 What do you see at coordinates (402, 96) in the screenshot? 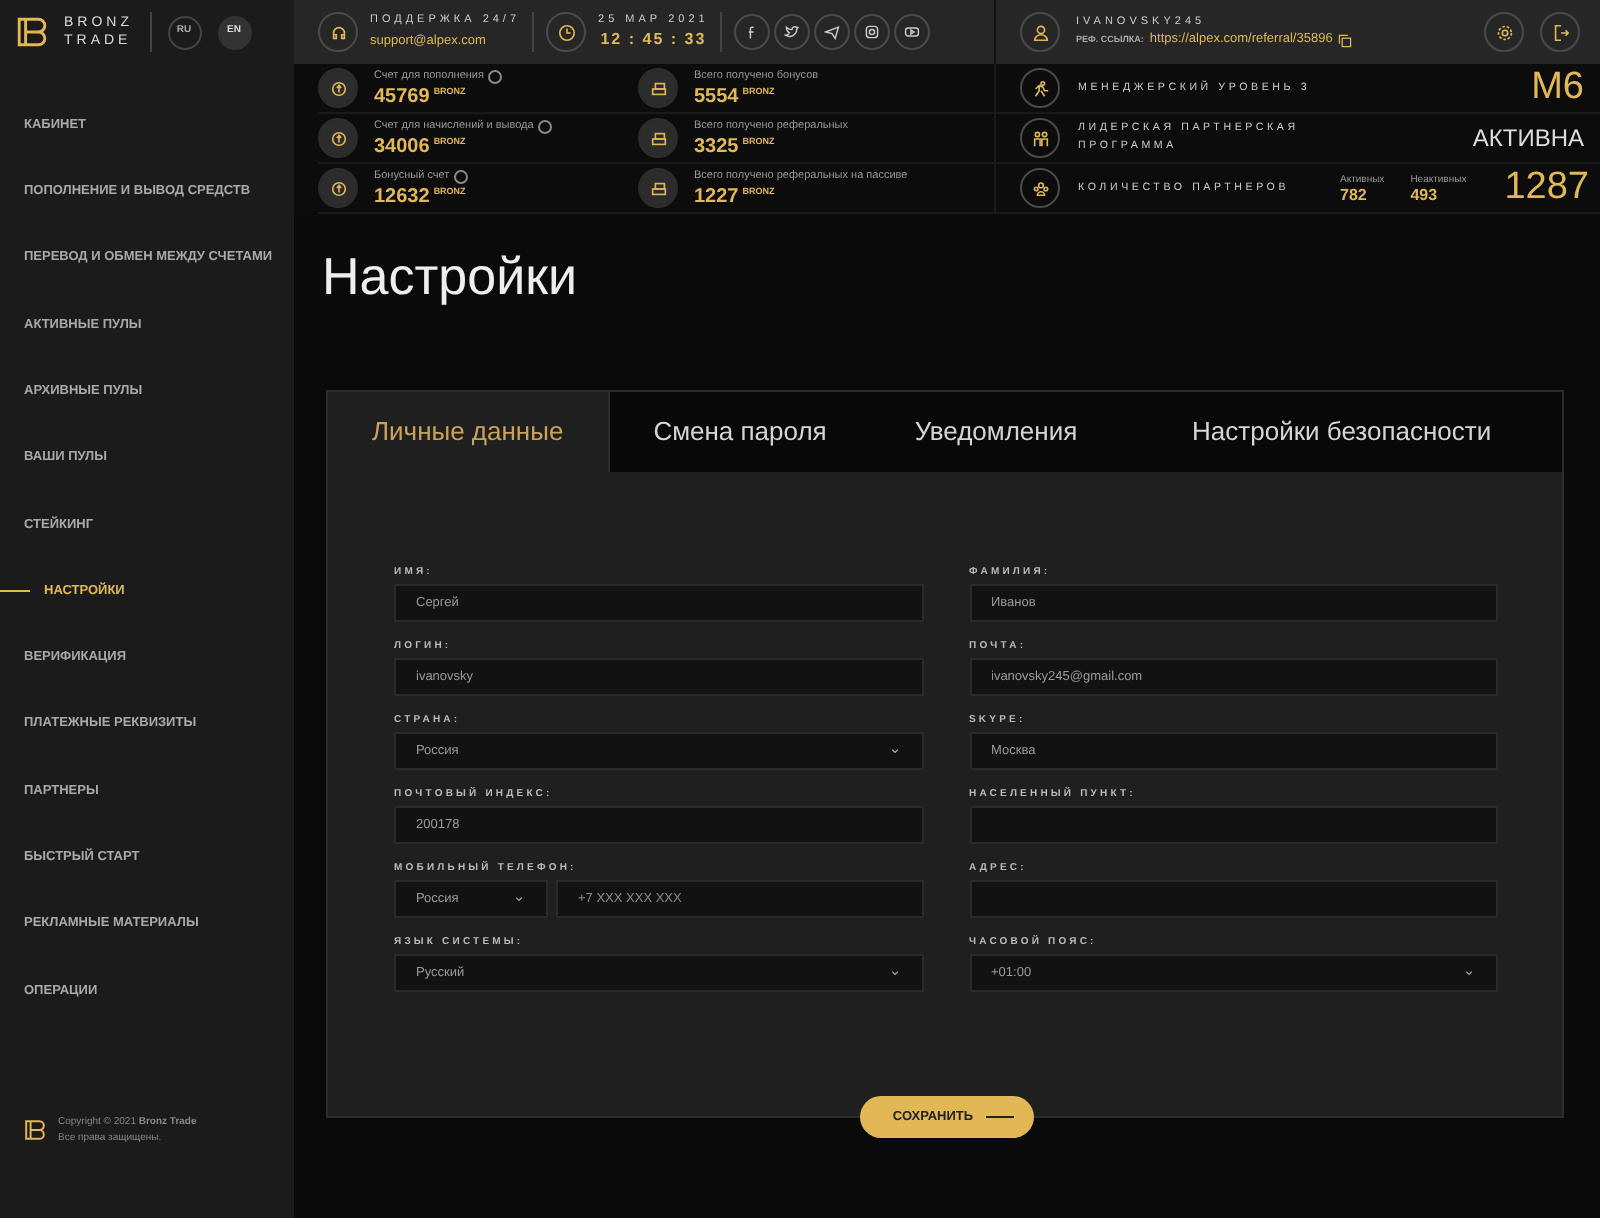
I see `balance-value: 45769` at bounding box center [402, 96].